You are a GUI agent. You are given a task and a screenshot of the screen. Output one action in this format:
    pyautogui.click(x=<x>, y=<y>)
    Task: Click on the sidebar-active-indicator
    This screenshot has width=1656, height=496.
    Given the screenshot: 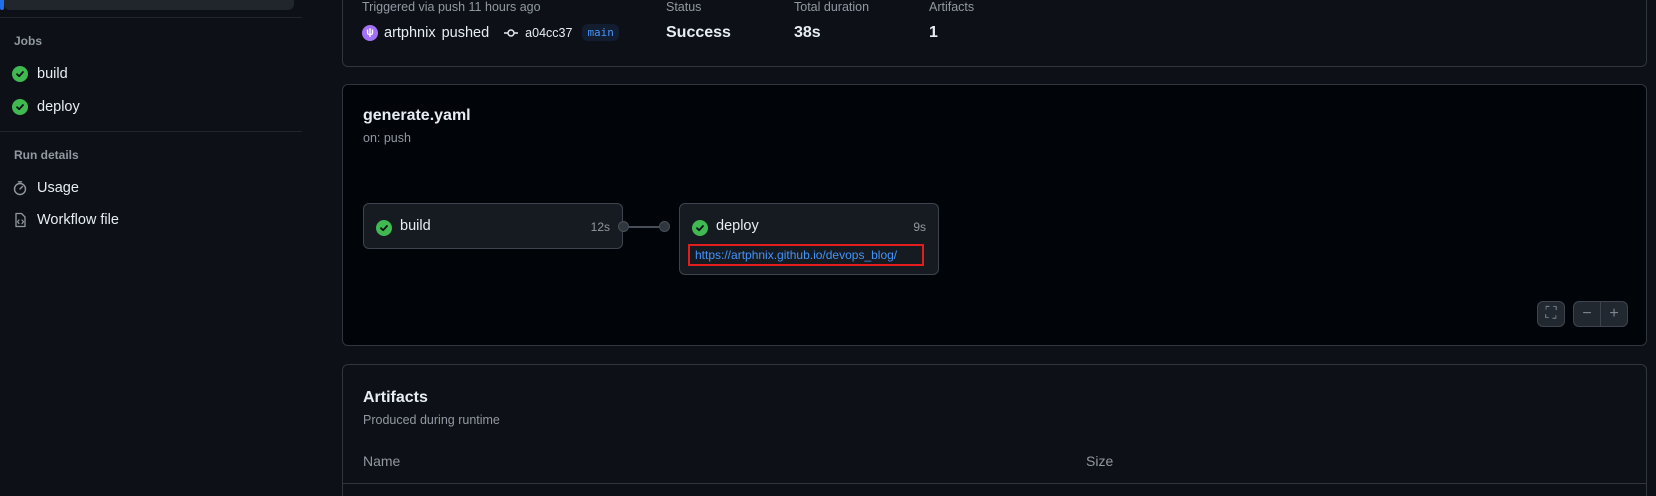 What is the action you would take?
    pyautogui.click(x=2, y=5)
    